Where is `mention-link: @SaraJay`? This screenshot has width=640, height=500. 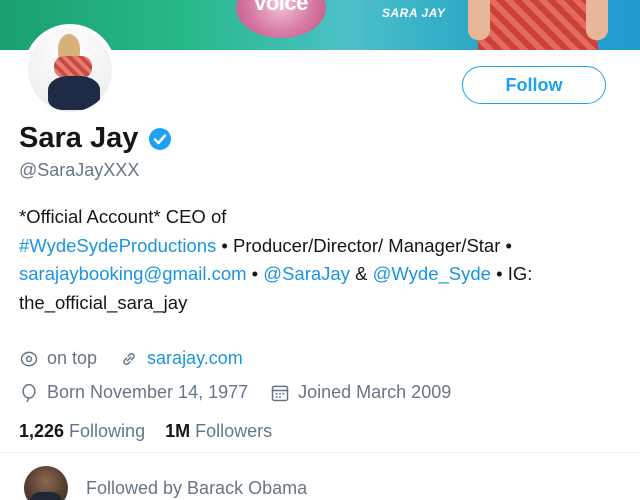
mention-link: @SaraJay is located at coordinates (306, 273).